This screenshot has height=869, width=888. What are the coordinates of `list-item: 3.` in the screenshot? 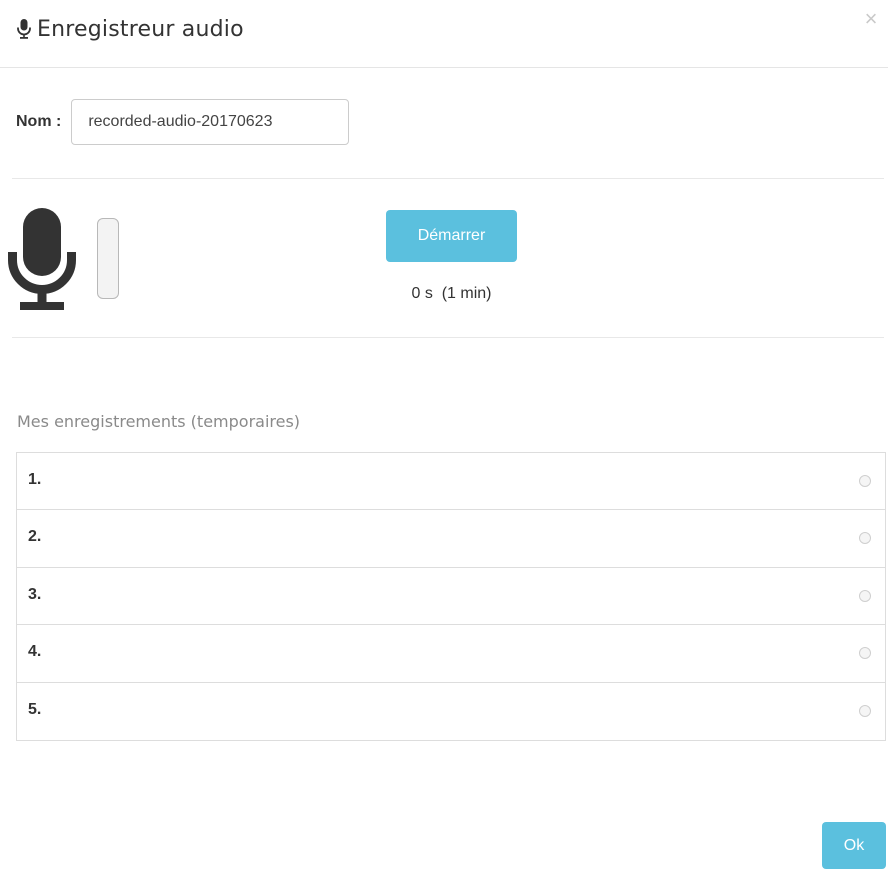 It's located at (451, 597).